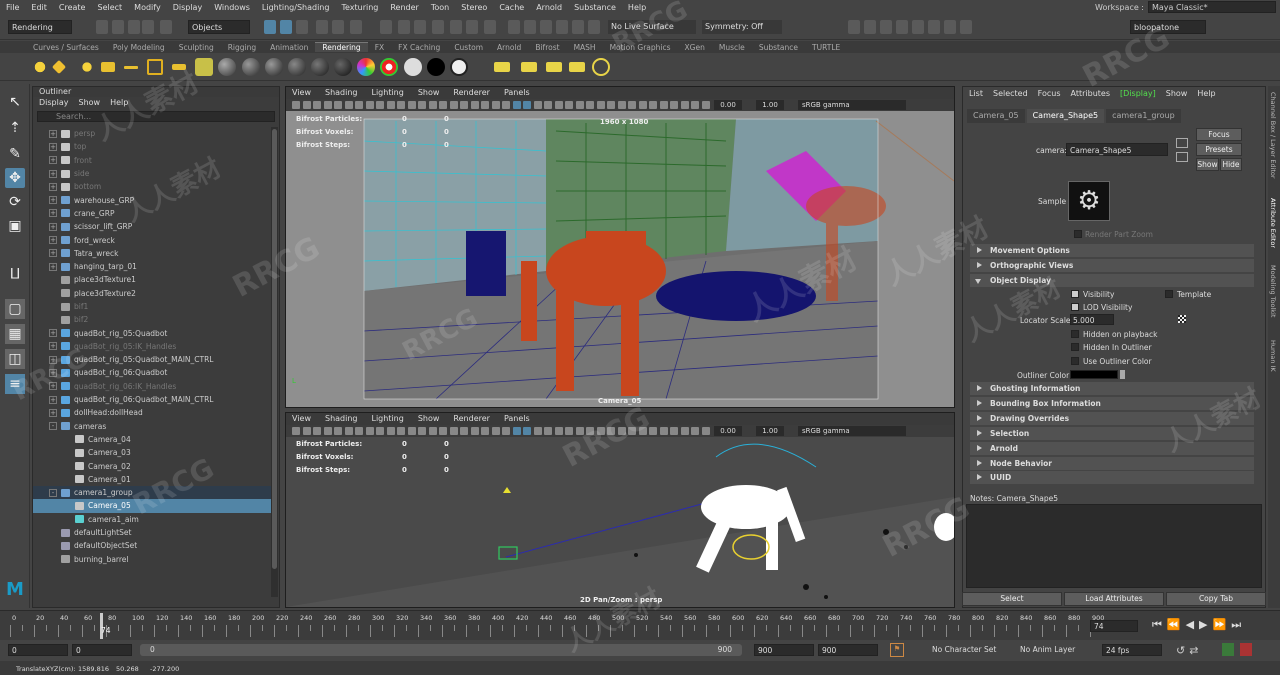 The height and width of the screenshot is (675, 1280). Describe the element at coordinates (40, 67) in the screenshot. I see `ambient-light-icon` at that location.